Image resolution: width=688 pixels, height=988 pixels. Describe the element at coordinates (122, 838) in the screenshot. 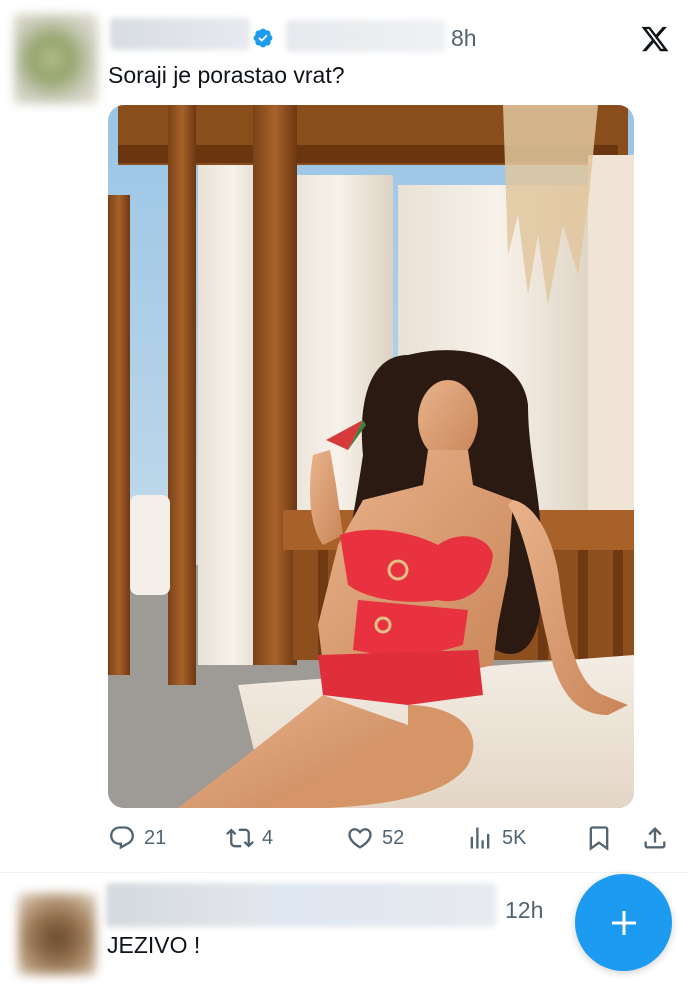

I see `reply-icon` at that location.